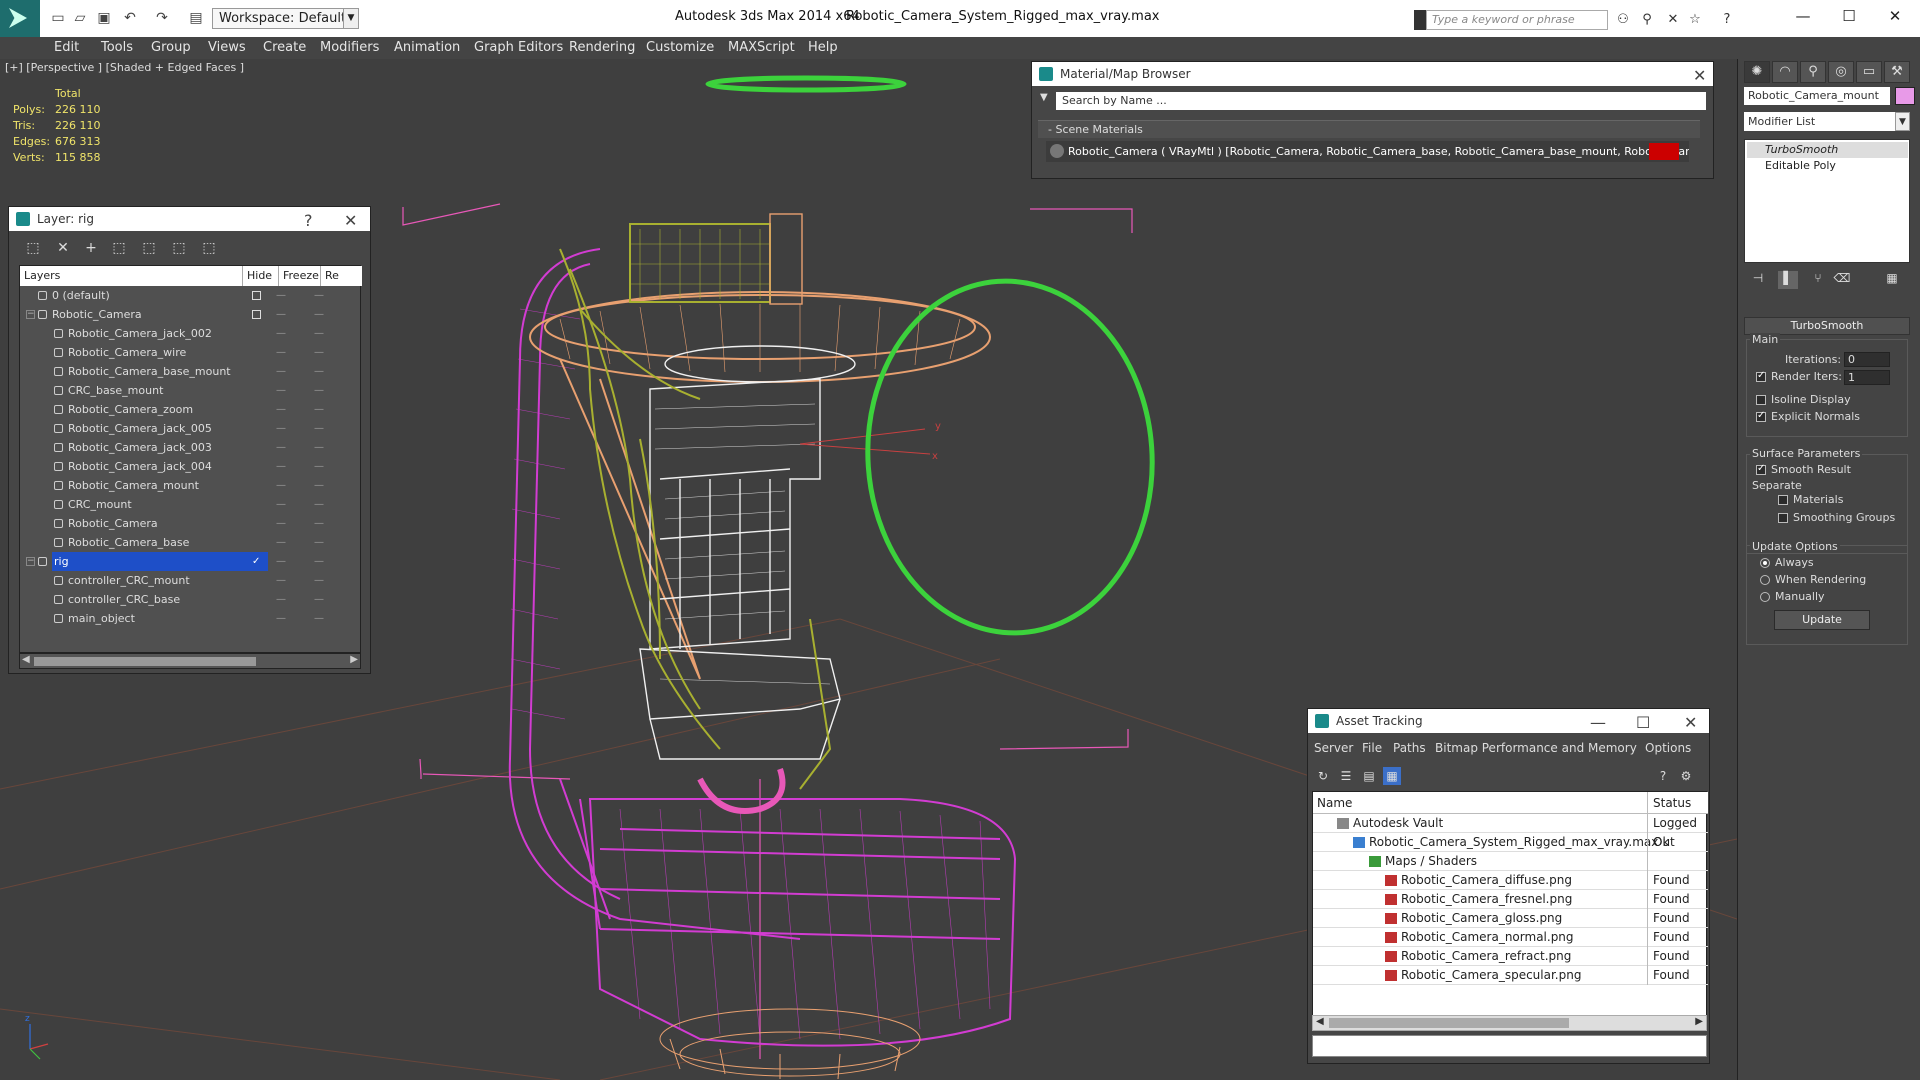  Describe the element at coordinates (191, 466) in the screenshot. I see `layer-row: Robotic_Camera_jack_004 — —` at that location.